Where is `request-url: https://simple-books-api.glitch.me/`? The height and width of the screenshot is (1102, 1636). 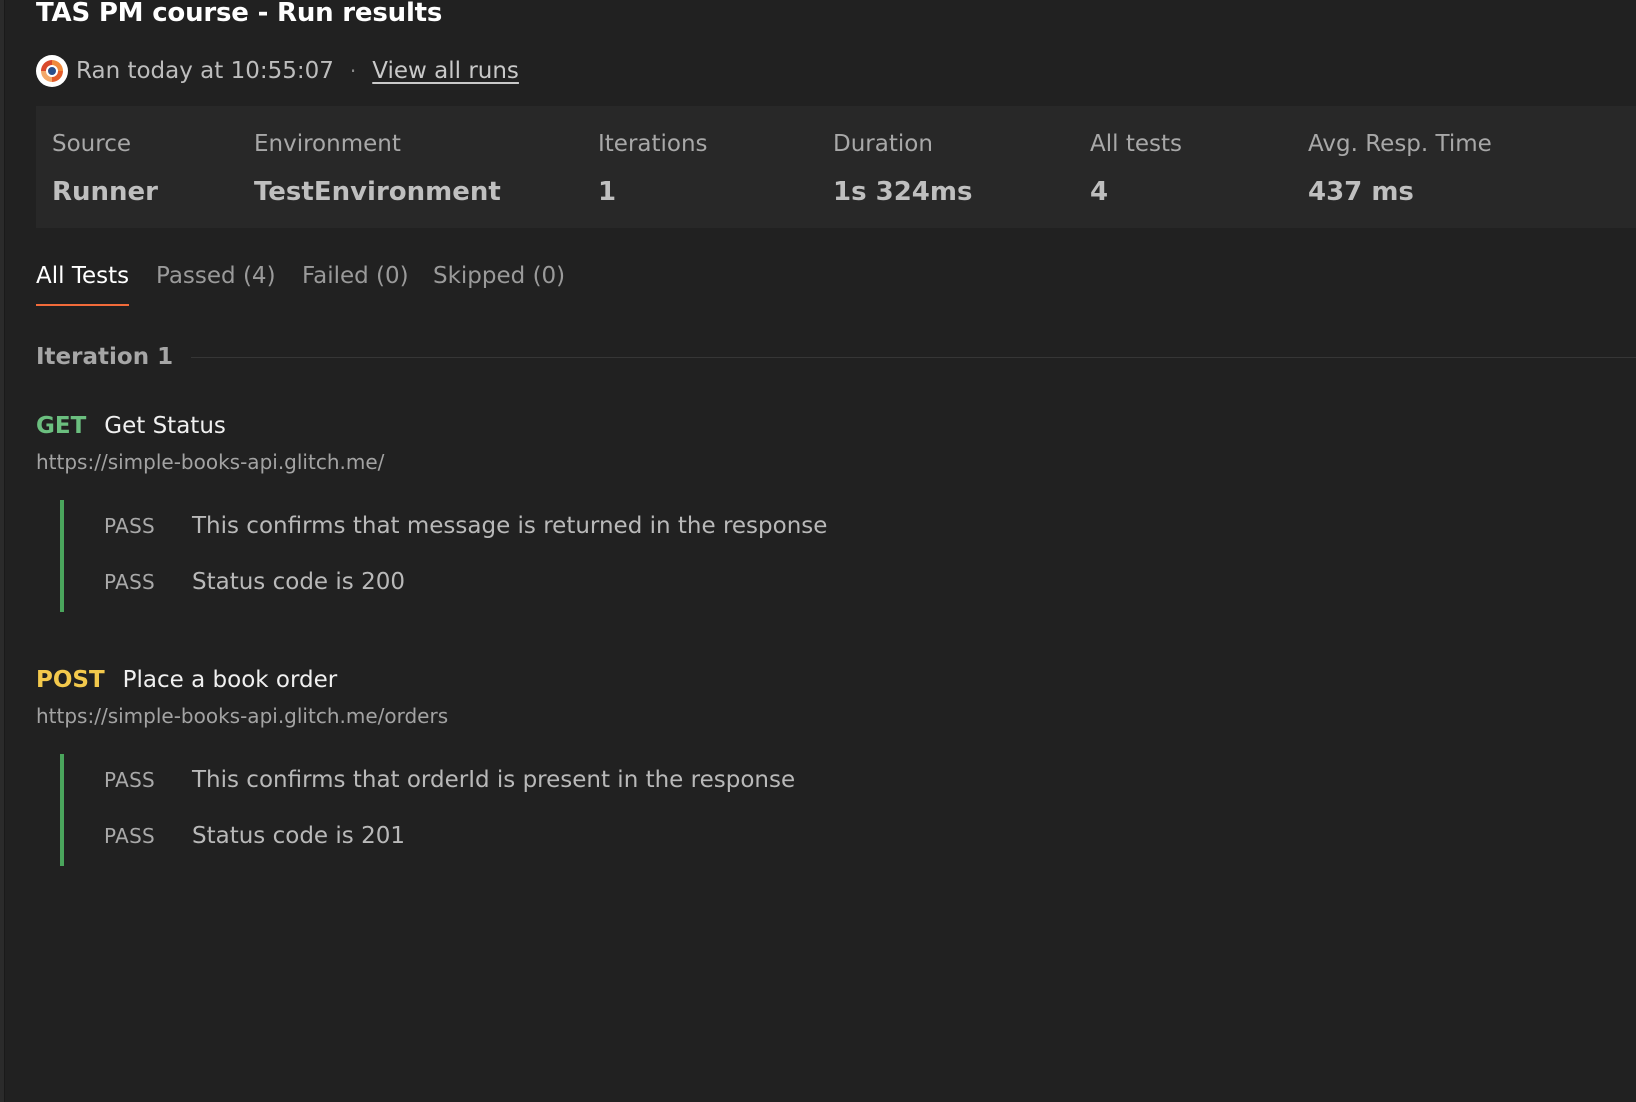
request-url: https://simple-books-api.glitch.me/ is located at coordinates (210, 462).